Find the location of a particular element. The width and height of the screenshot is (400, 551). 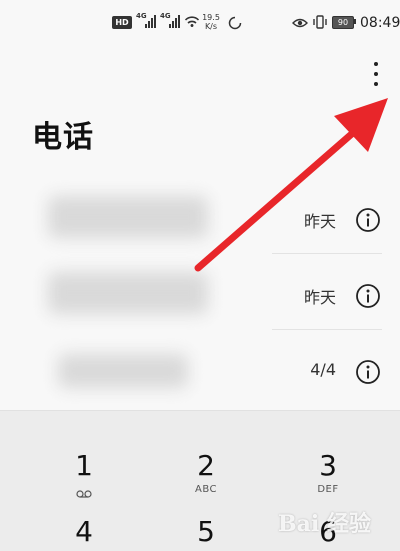

dial-digit: 5 is located at coordinates (206, 531).